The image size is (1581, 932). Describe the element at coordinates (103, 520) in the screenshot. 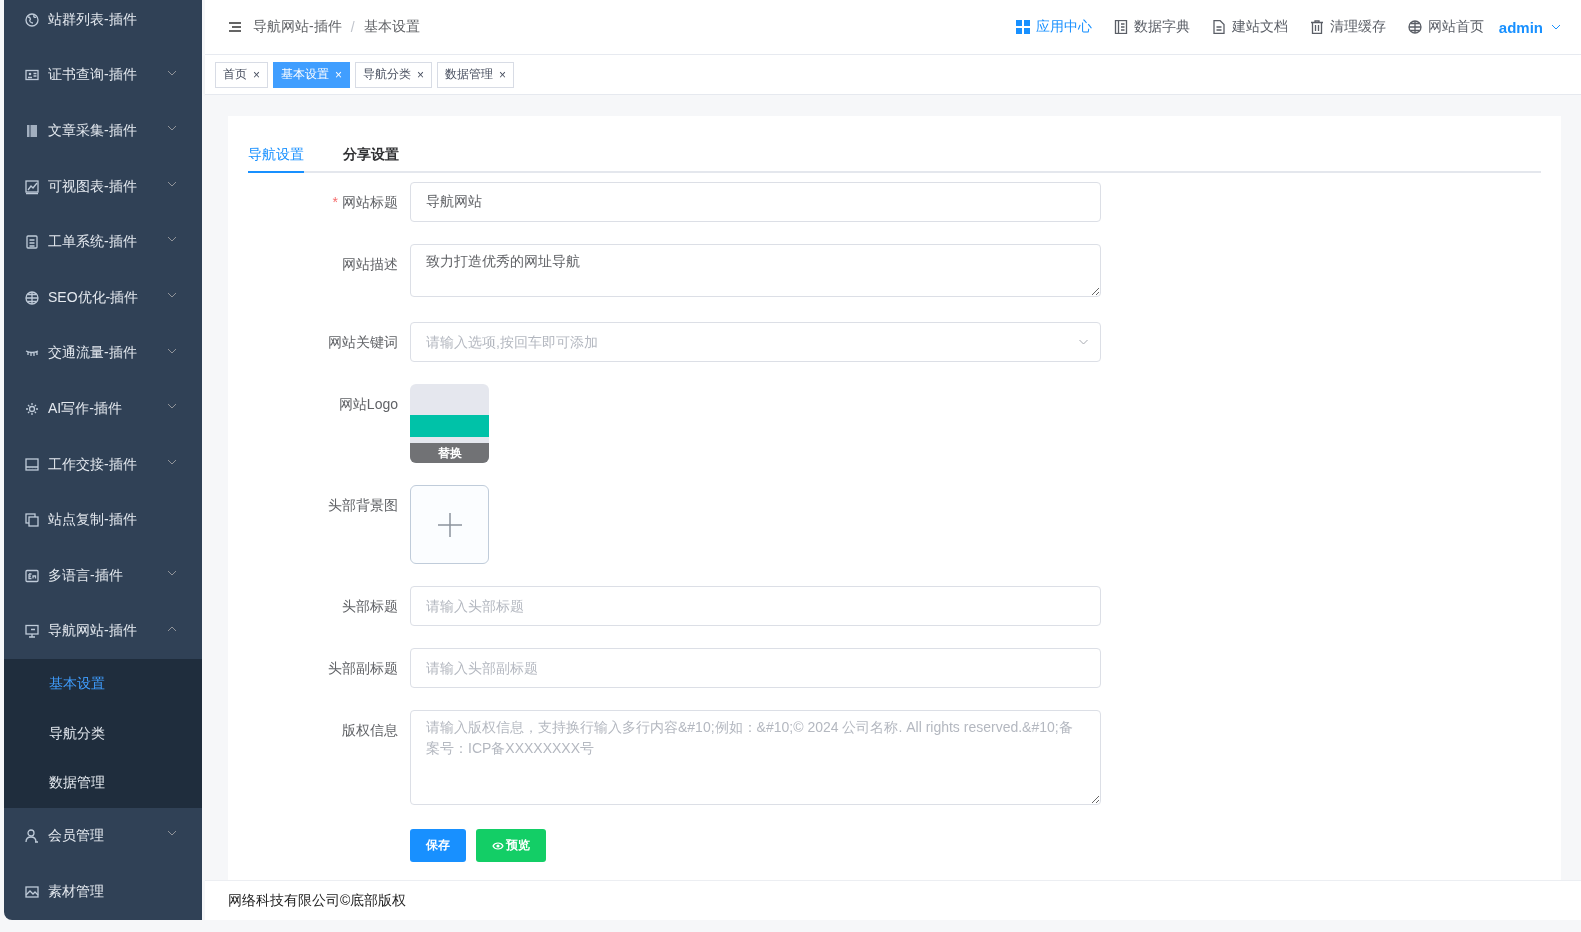

I see `sidebar-item: 站点复制-插件` at that location.